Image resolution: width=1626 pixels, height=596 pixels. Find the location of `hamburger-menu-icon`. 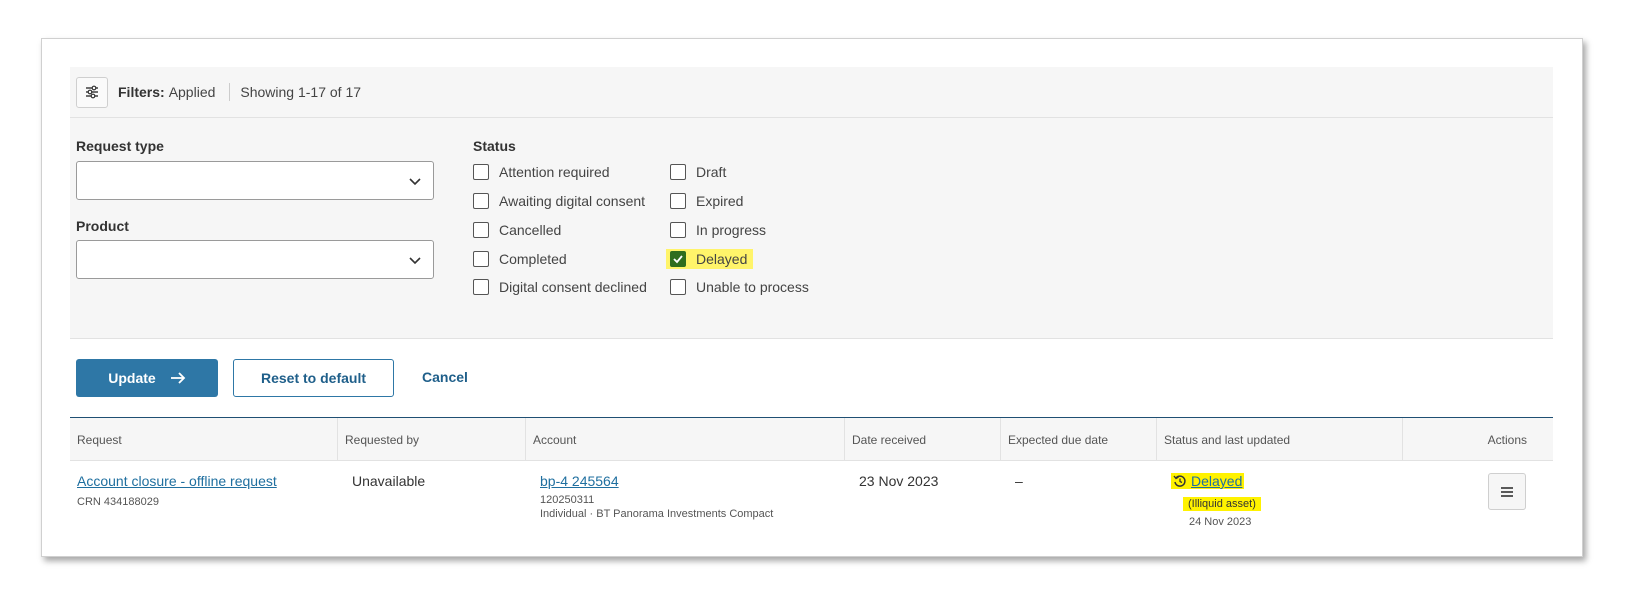

hamburger-menu-icon is located at coordinates (1507, 491).